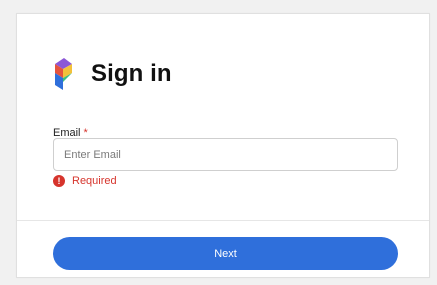 The width and height of the screenshot is (437, 285). Describe the element at coordinates (63, 74) in the screenshot. I see `prism-logo-icon` at that location.